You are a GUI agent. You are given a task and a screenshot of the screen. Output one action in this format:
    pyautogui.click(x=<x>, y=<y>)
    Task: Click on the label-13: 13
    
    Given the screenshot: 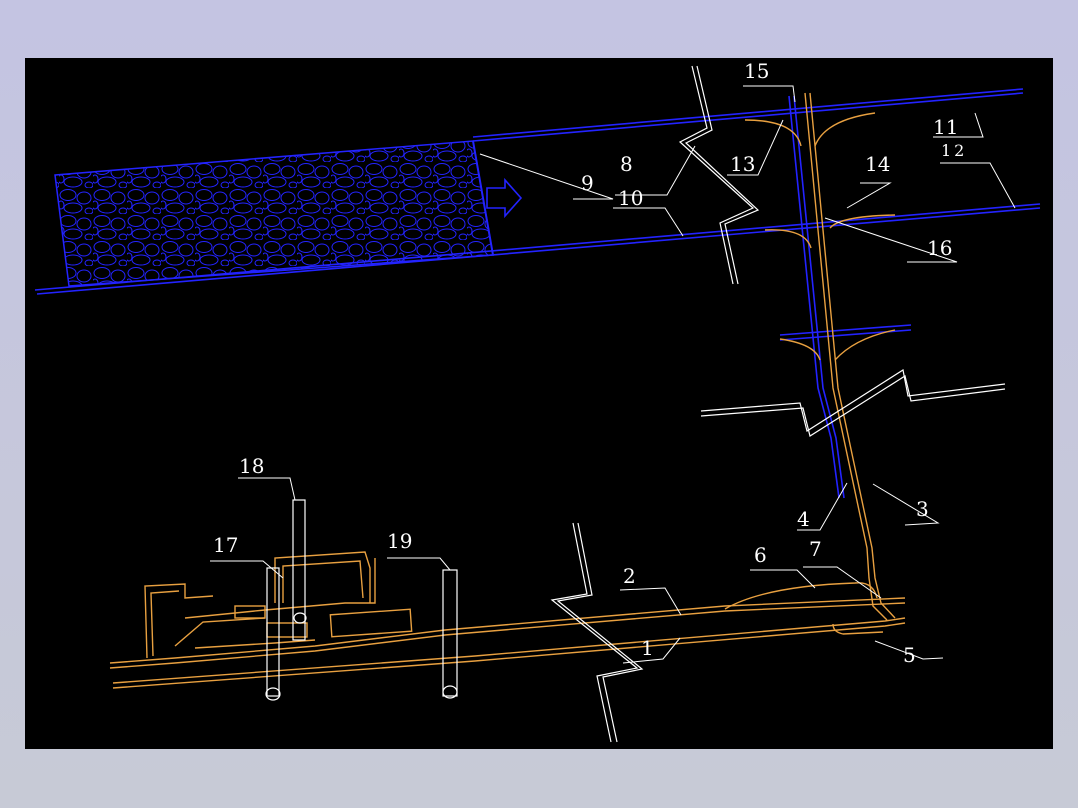 What is the action you would take?
    pyautogui.click(x=742, y=164)
    